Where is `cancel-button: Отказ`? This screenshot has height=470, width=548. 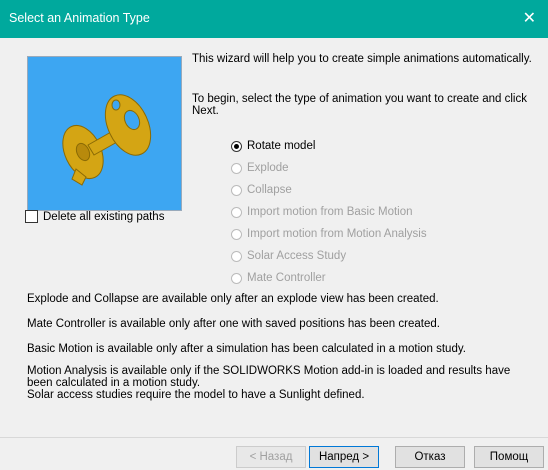
cancel-button: Отказ is located at coordinates (430, 457).